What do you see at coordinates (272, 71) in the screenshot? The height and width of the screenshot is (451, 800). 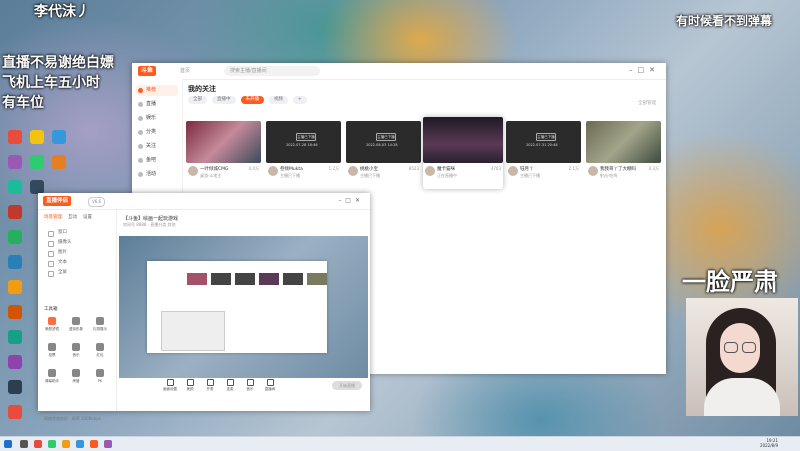 I see `search-input: 搜索主播/直播间` at bounding box center [272, 71].